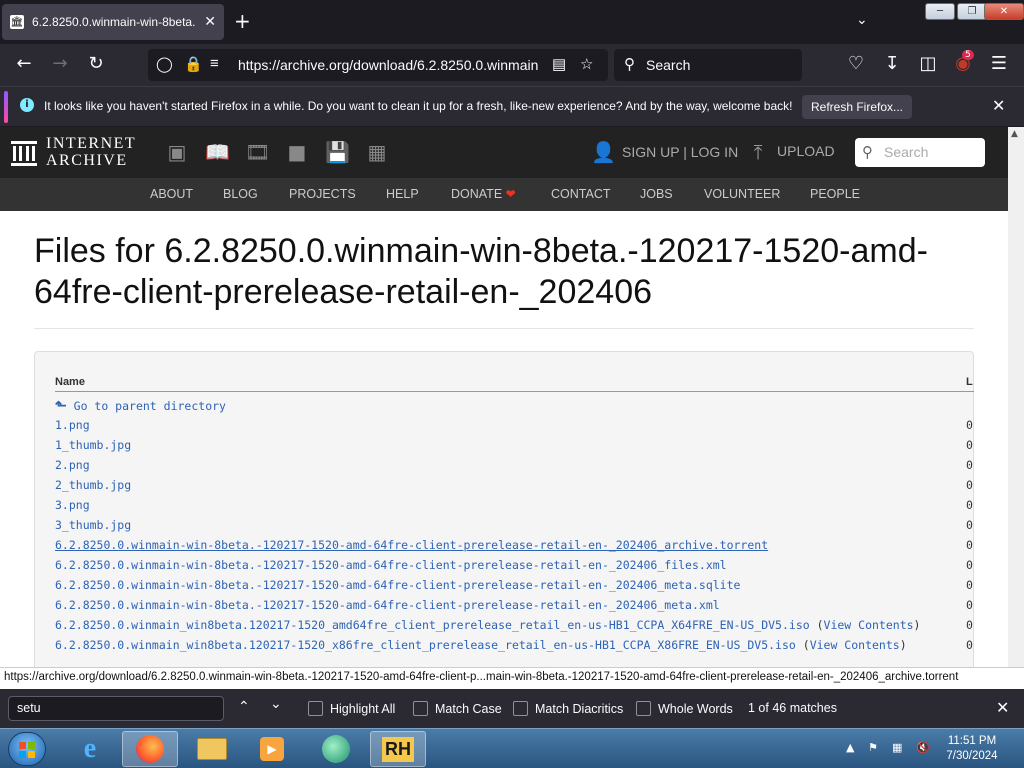 This screenshot has width=1024, height=768. I want to click on find-input: setu, so click(116, 708).